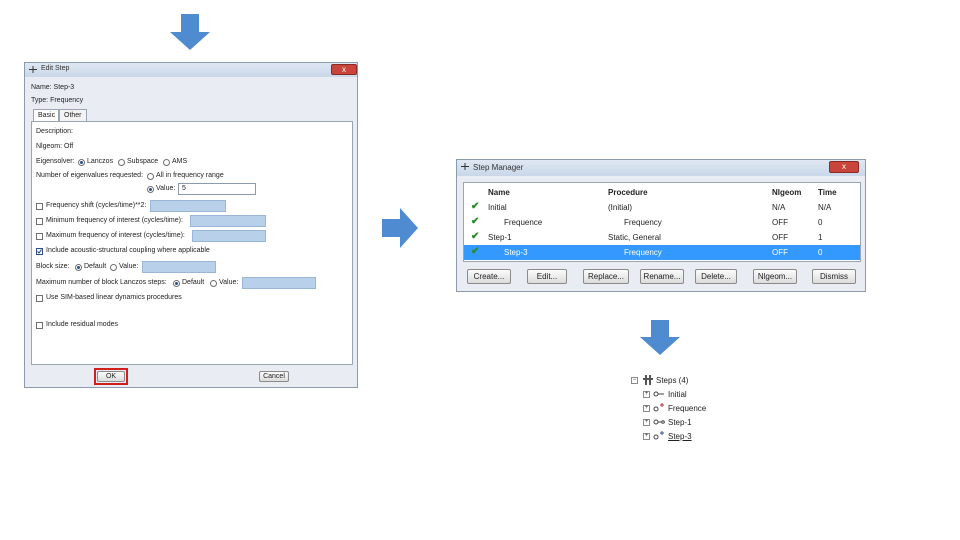 This screenshot has height=540, width=960. I want to click on table-row: ✔ Frequence Frequency OFF 0, so click(662, 222).